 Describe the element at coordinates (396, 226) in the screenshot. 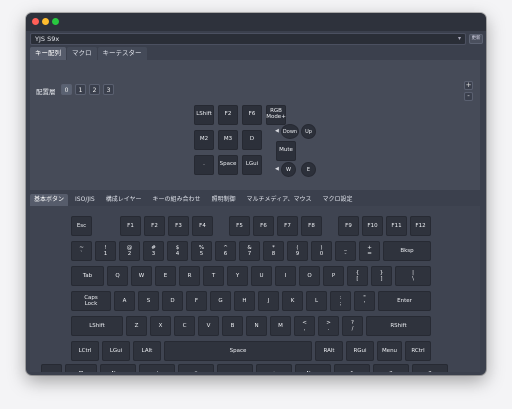

I see `key-f11: F11` at that location.